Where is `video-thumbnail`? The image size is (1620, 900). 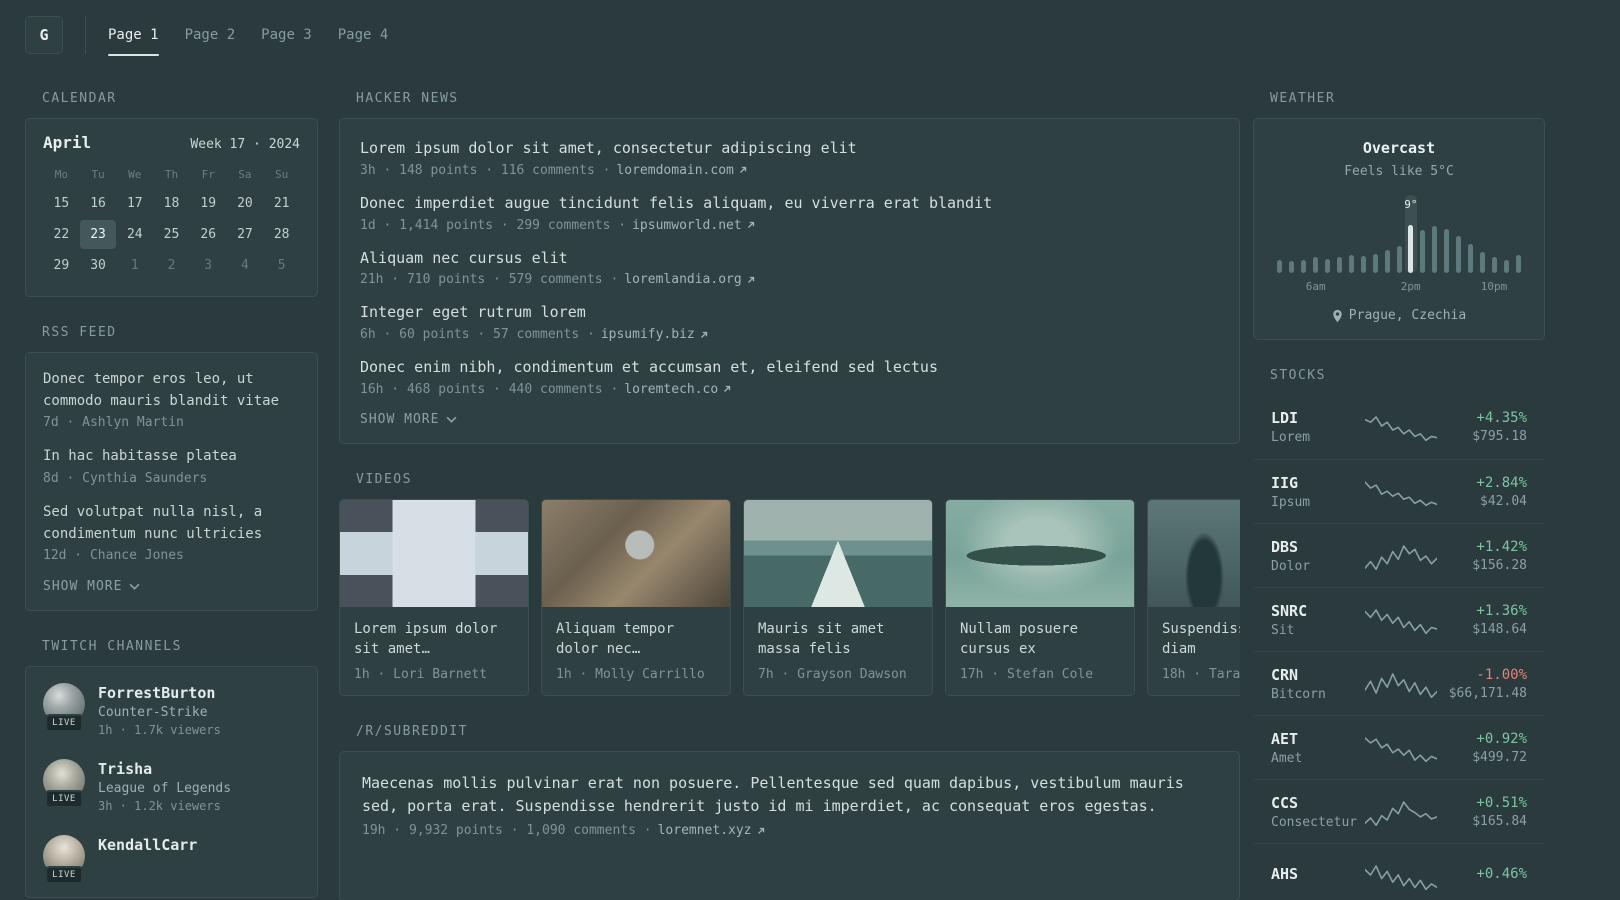
video-thumbnail is located at coordinates (434, 553).